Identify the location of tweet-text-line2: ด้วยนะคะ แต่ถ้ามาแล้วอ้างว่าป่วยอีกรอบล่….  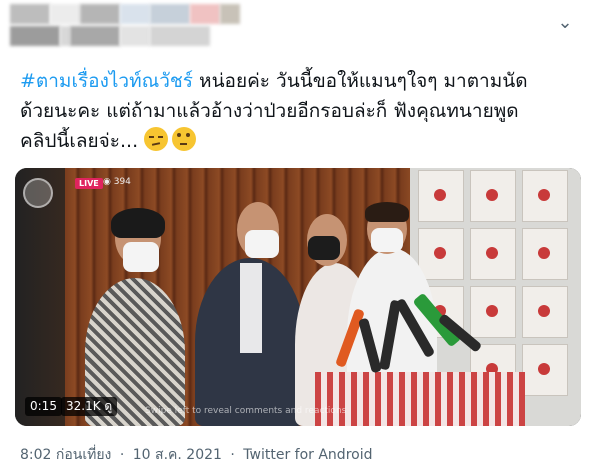
(269, 111).